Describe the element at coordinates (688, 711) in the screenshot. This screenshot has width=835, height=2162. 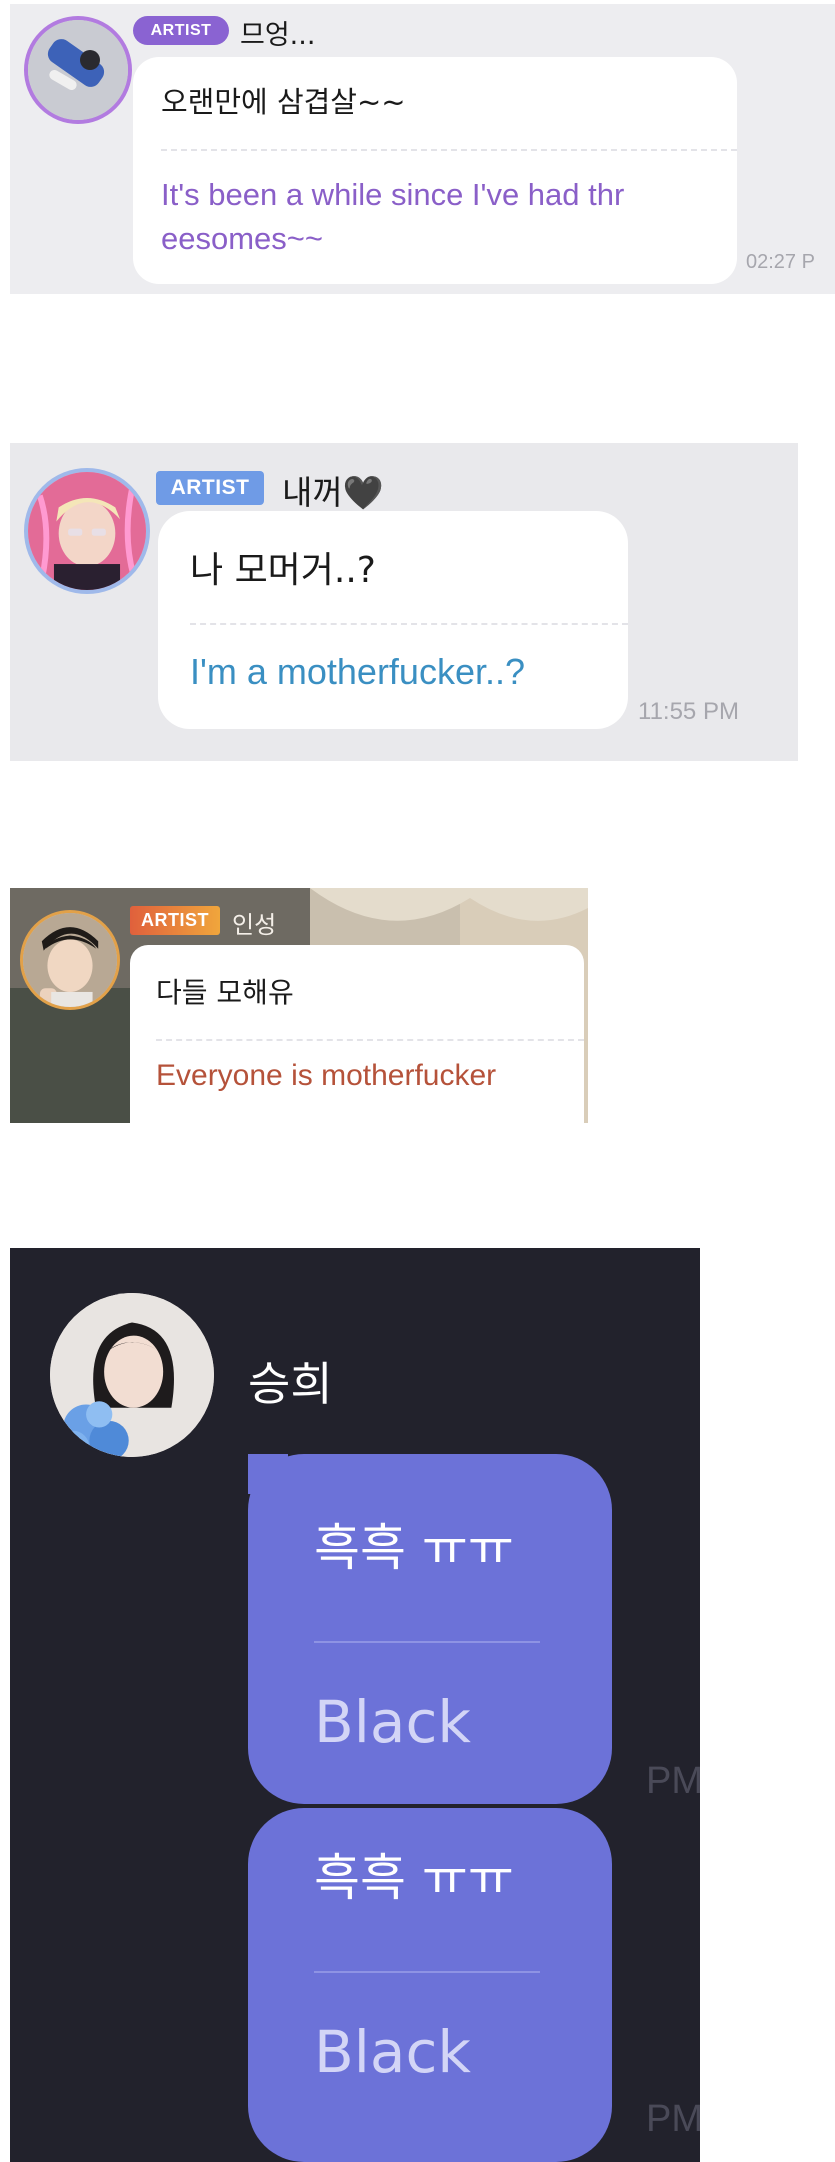
I see `message-timestamp: 11:55 PM` at that location.